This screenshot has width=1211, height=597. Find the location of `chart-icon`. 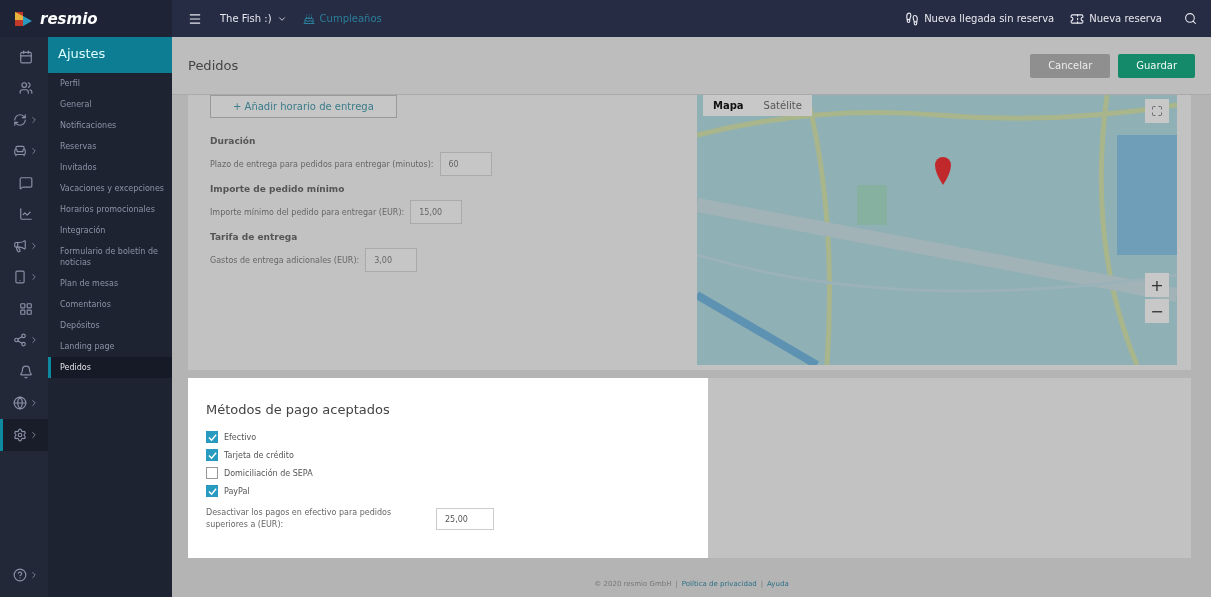

chart-icon is located at coordinates (25, 214).